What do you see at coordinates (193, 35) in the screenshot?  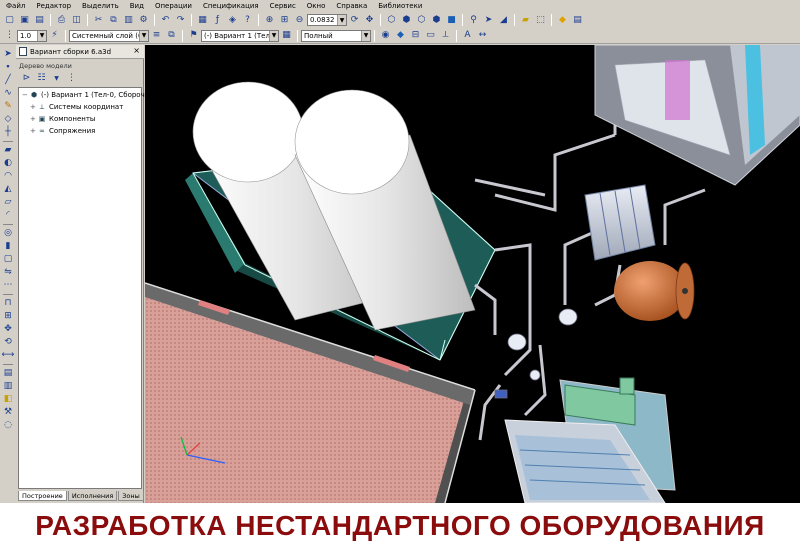 I see `variant-icon: ⚑` at bounding box center [193, 35].